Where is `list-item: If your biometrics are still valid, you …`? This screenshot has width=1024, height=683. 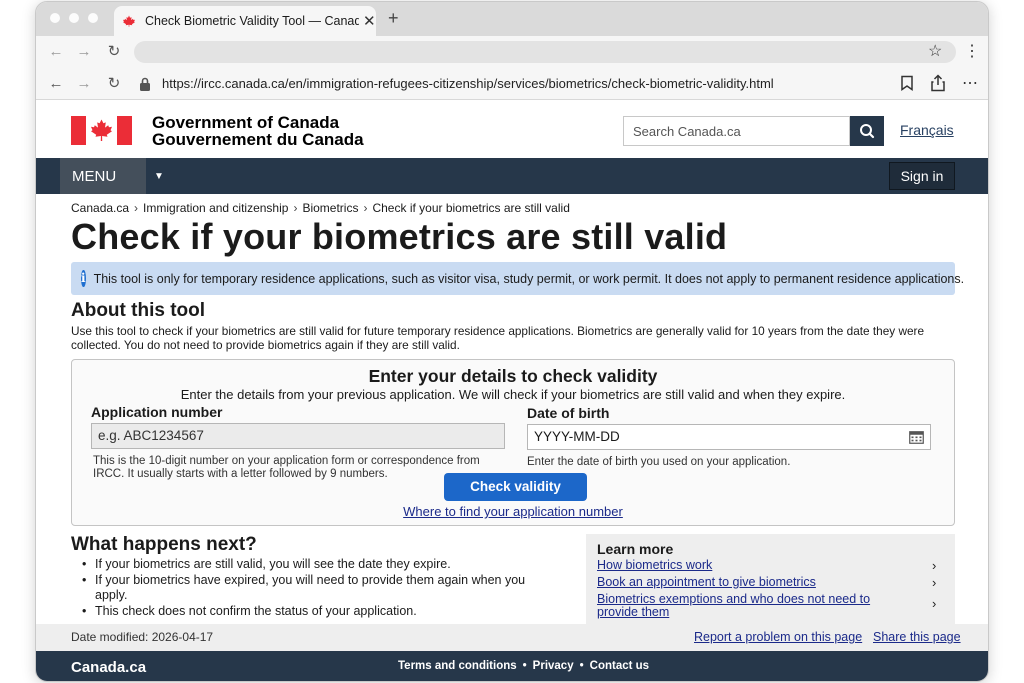 list-item: If your biometrics are still valid, you … is located at coordinates (305, 565).